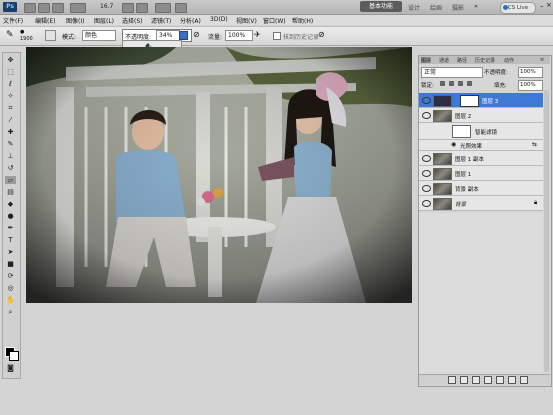 This screenshot has height=415, width=553. What do you see at coordinates (246, 20) in the screenshot?
I see `menu-view: 视图(V)` at bounding box center [246, 20].